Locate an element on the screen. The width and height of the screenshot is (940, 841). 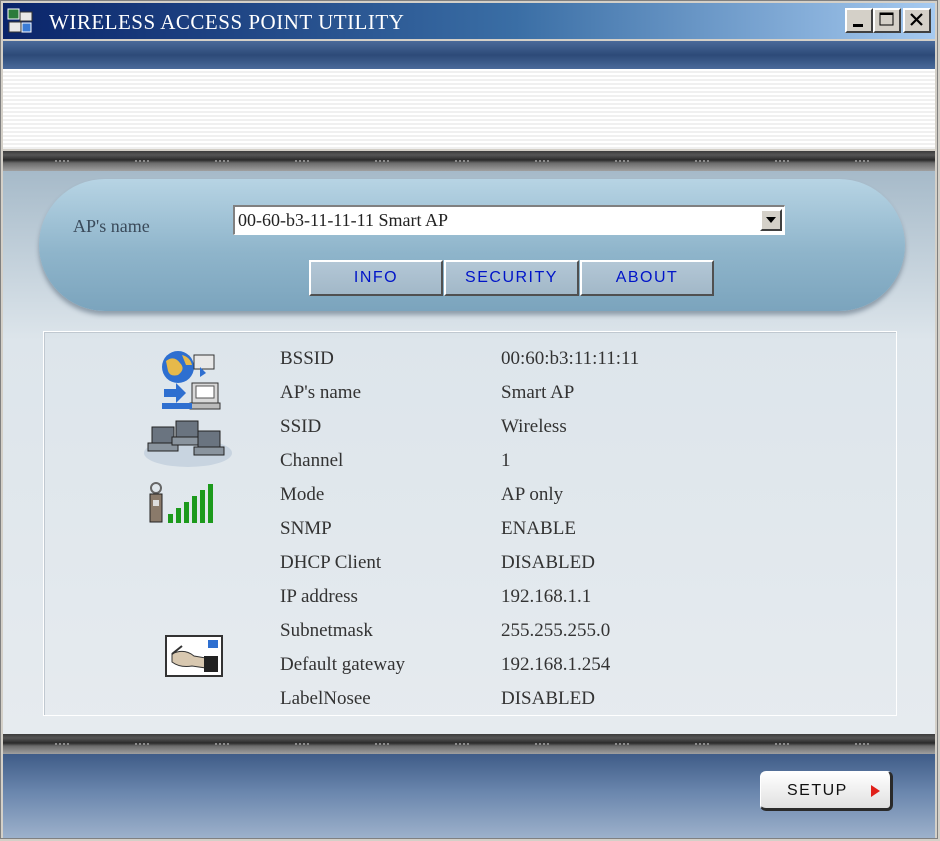
dropdown-button is located at coordinates (771, 220).